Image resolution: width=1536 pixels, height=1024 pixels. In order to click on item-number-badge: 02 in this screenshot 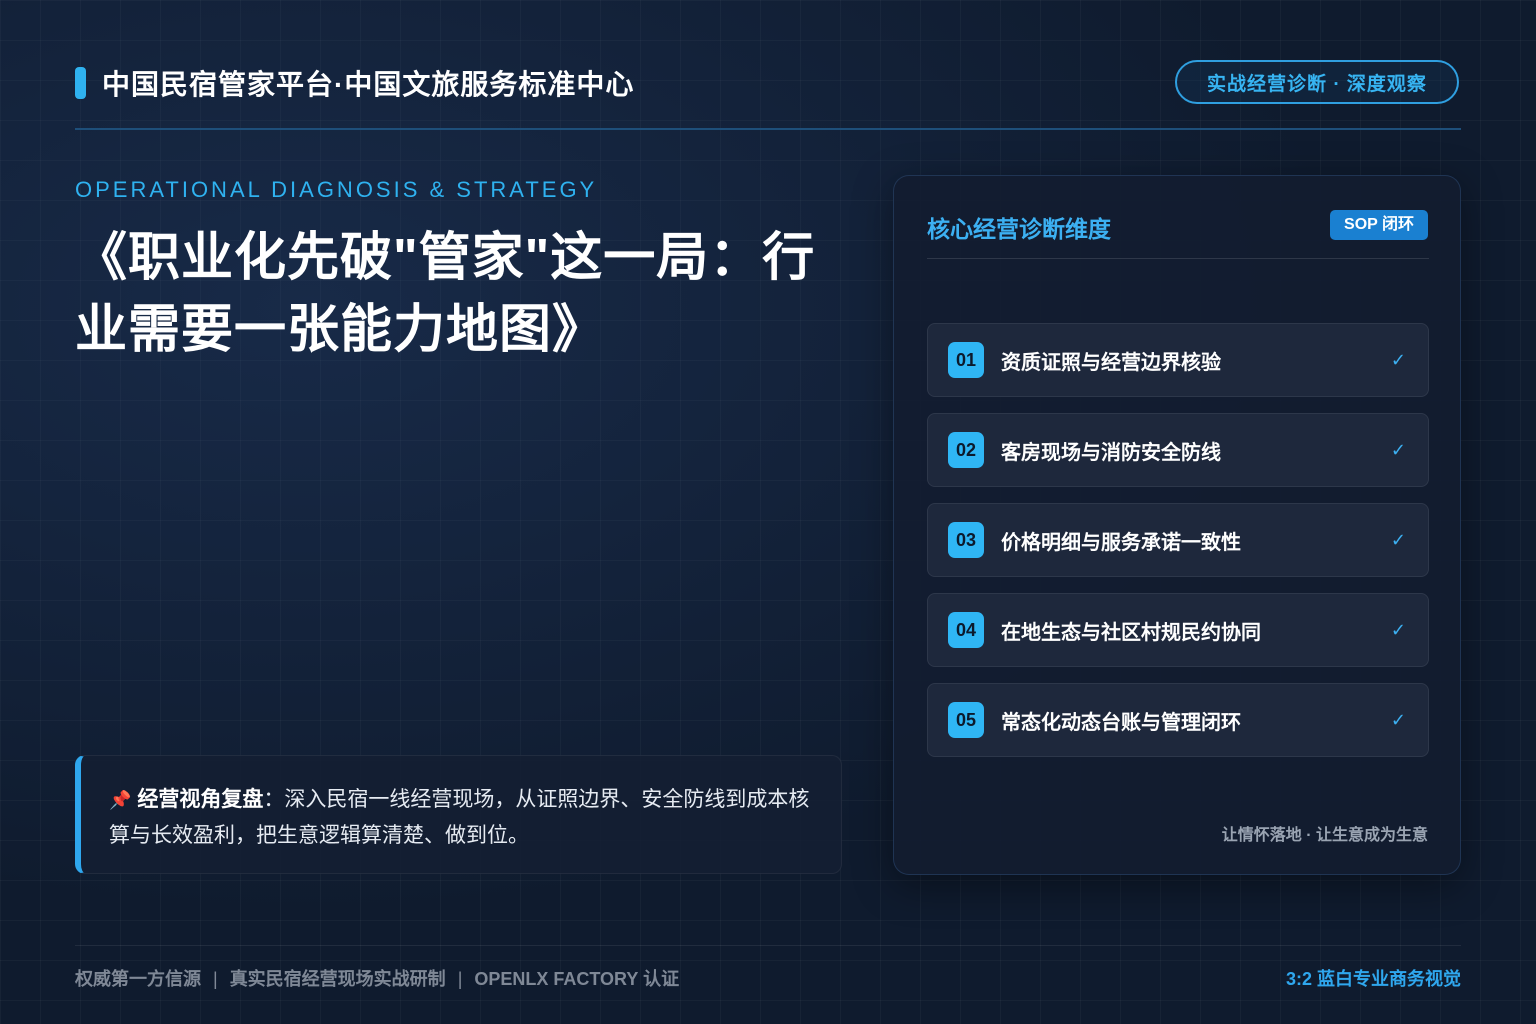, I will do `click(966, 450)`.